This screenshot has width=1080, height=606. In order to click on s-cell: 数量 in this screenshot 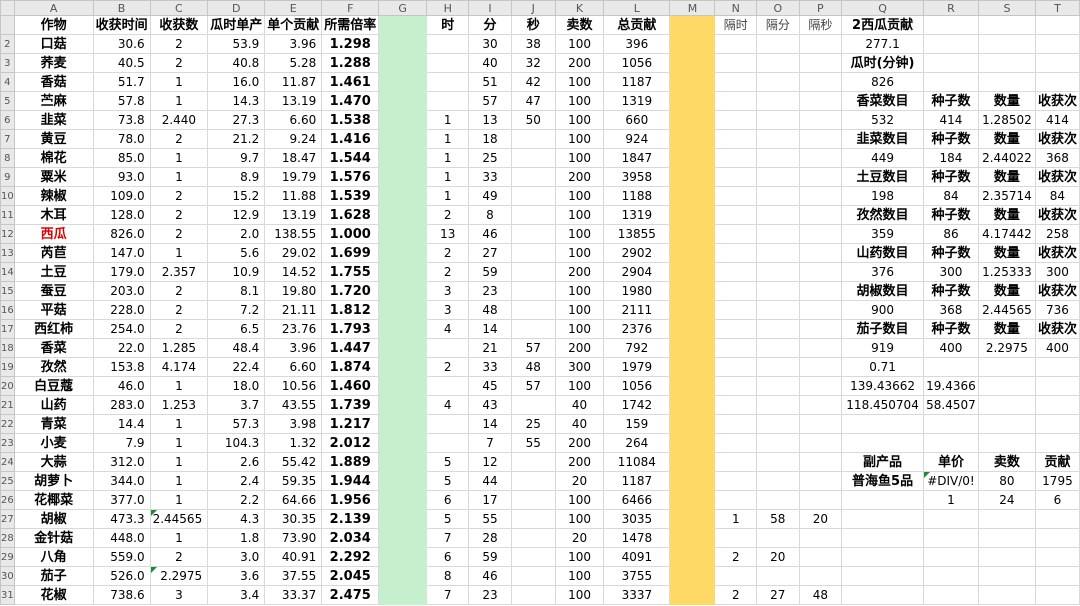, I will do `click(1006, 329)`.